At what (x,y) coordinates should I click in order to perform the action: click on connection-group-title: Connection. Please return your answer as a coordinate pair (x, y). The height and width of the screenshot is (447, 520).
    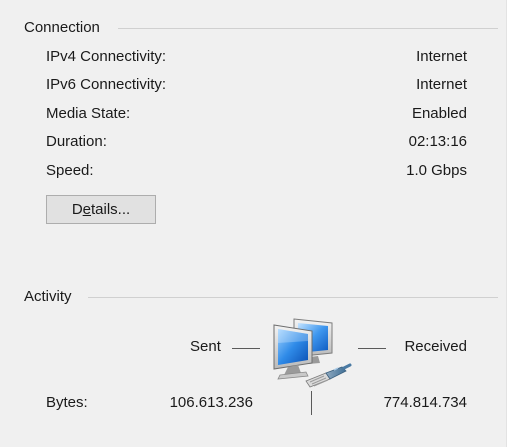
    Looking at the image, I should click on (62, 27).